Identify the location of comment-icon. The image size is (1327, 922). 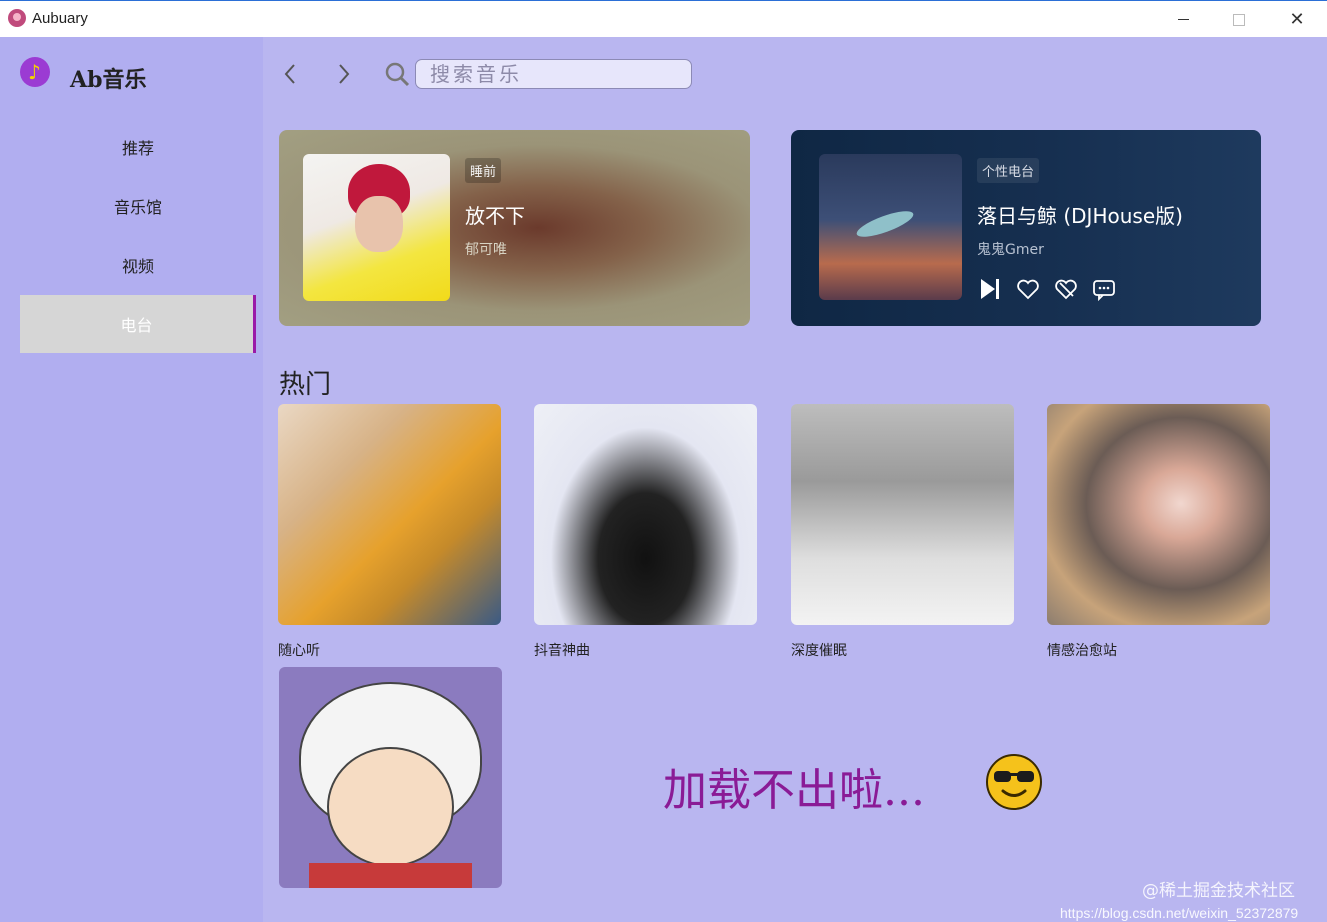
(1104, 289).